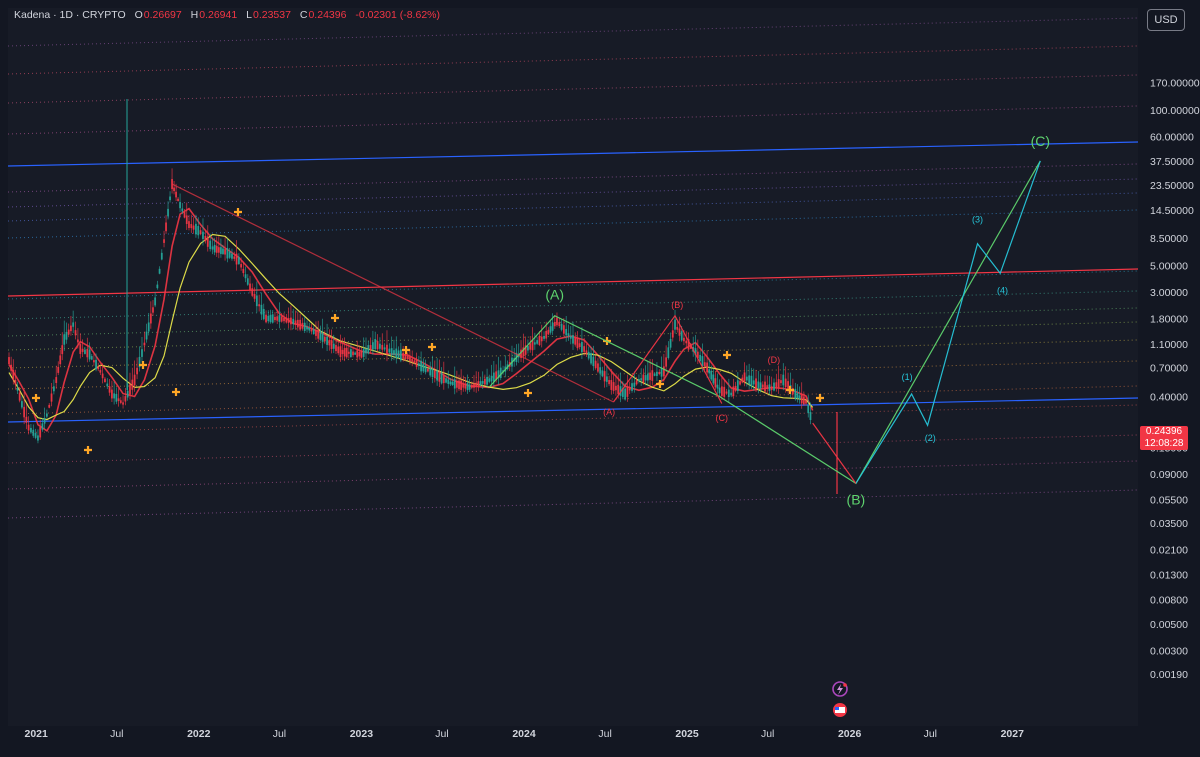 This screenshot has width=1200, height=757. I want to click on currency-button: USD, so click(1166, 20).